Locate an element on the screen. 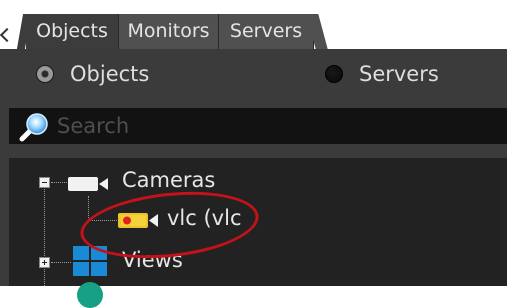 Image resolution: width=507 pixels, height=308 pixels. tree-item-vlc: vlc (vlc is located at coordinates (204, 218).